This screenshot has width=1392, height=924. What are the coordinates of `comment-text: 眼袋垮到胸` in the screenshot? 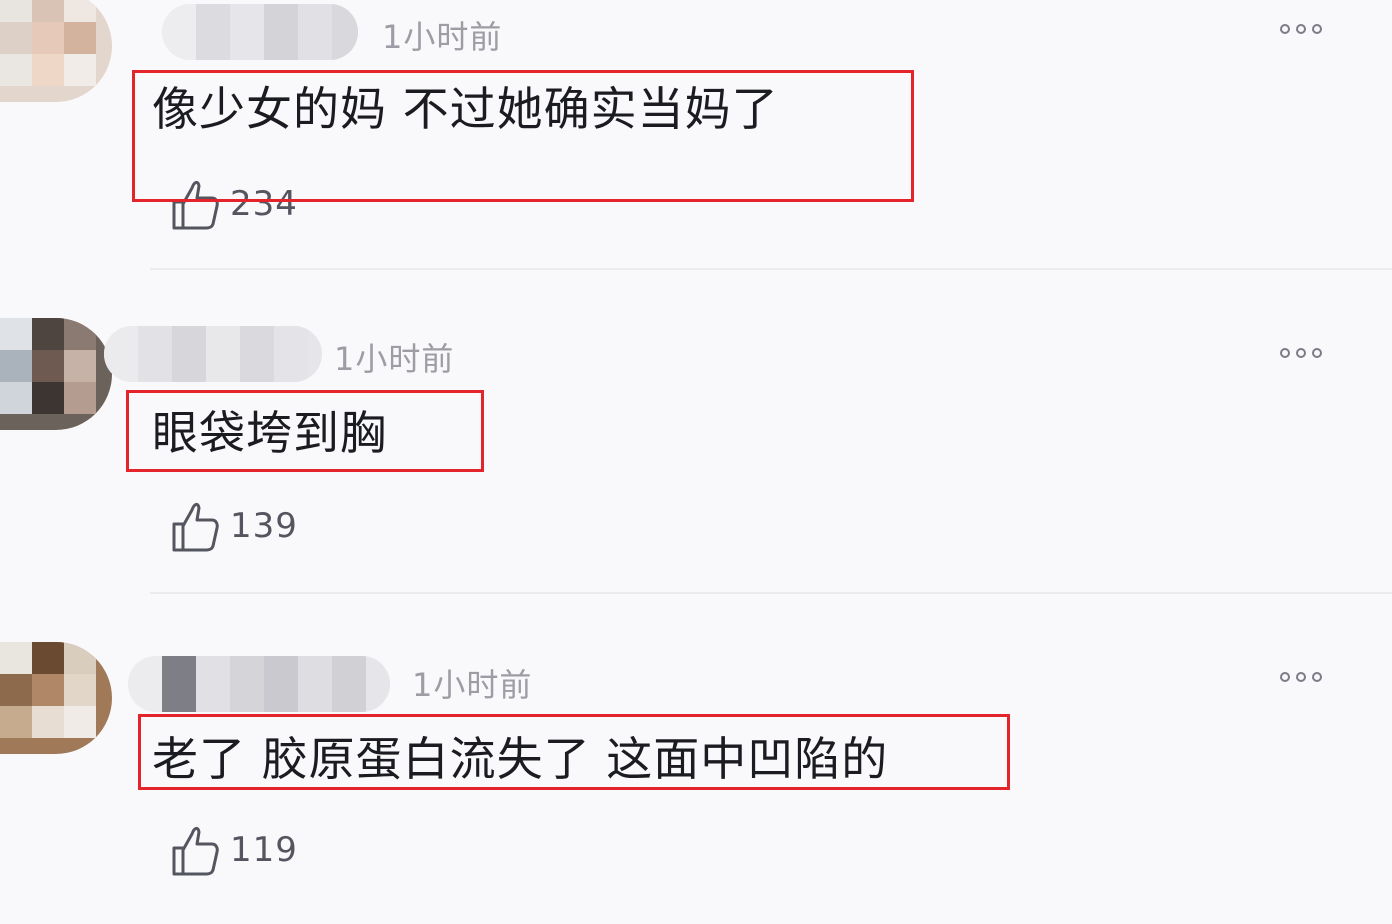 It's located at (269, 433).